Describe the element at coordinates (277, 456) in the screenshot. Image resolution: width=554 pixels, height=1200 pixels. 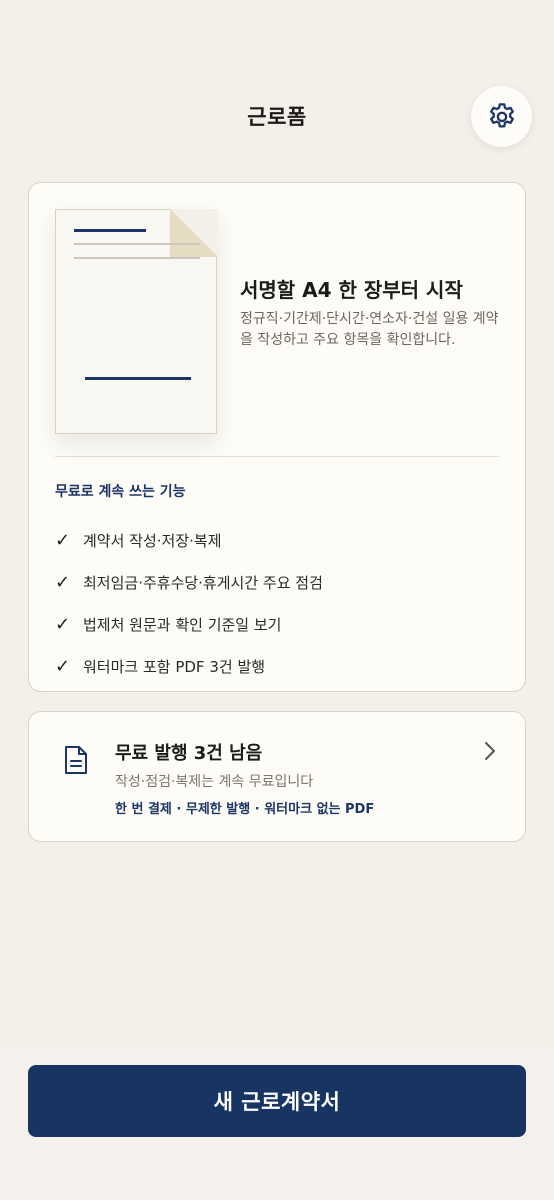
I see `divider` at that location.